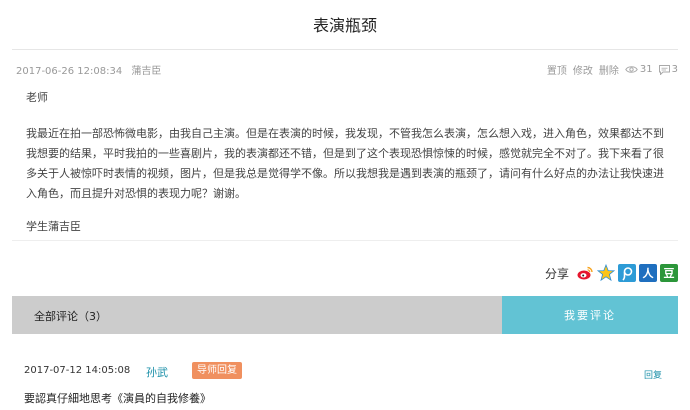  I want to click on weibo-icon, so click(585, 273).